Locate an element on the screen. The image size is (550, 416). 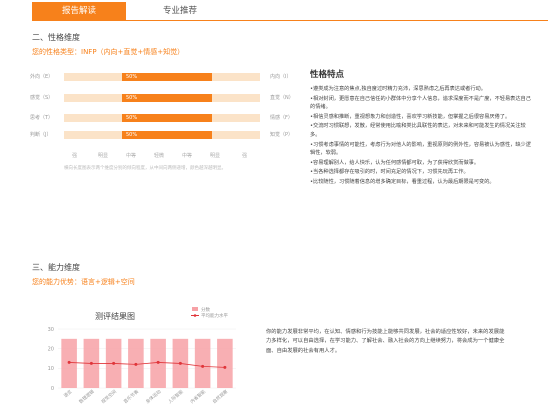
x-tick-label: 内省智能 is located at coordinates (198, 396).